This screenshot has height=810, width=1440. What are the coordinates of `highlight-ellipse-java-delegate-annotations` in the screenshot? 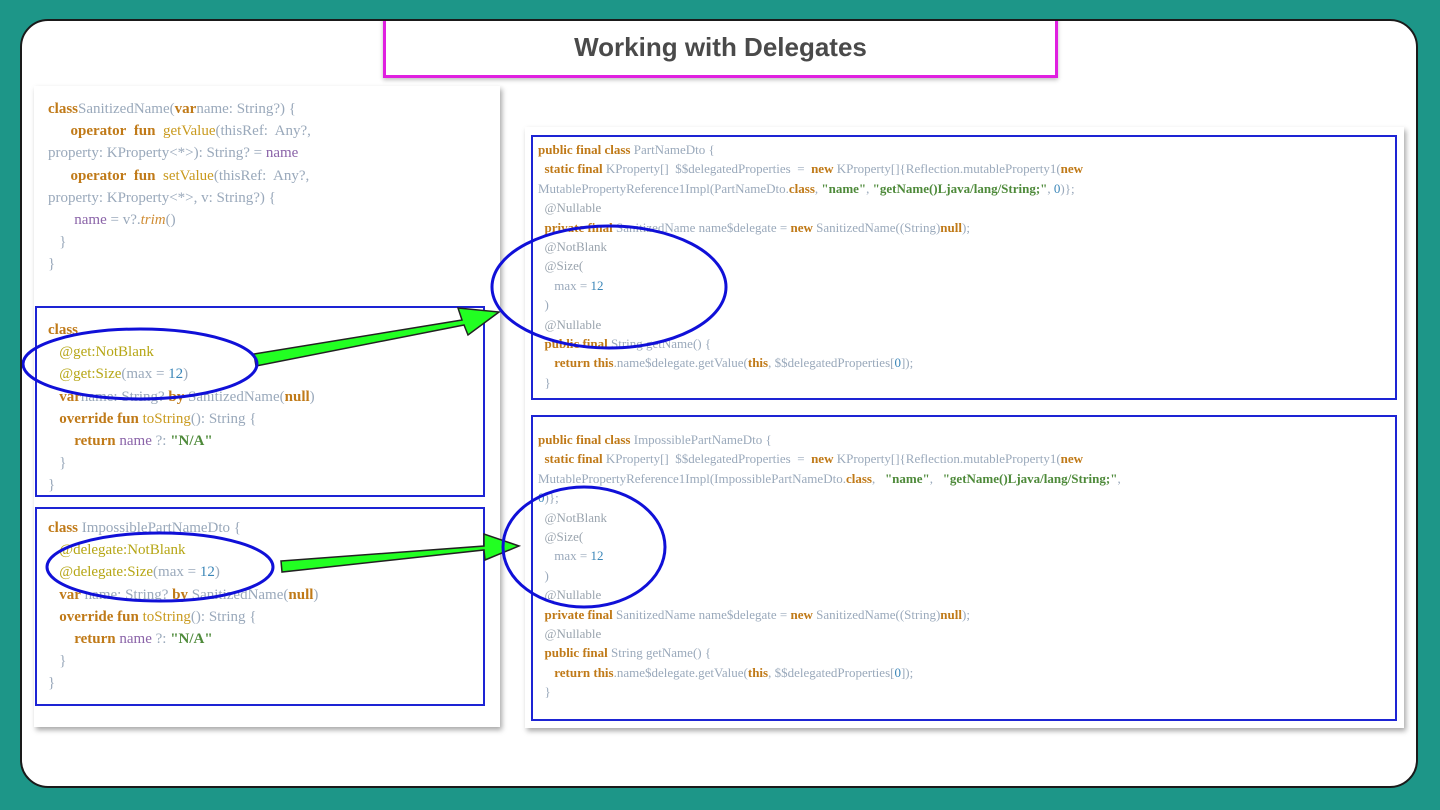 It's located at (584, 547).